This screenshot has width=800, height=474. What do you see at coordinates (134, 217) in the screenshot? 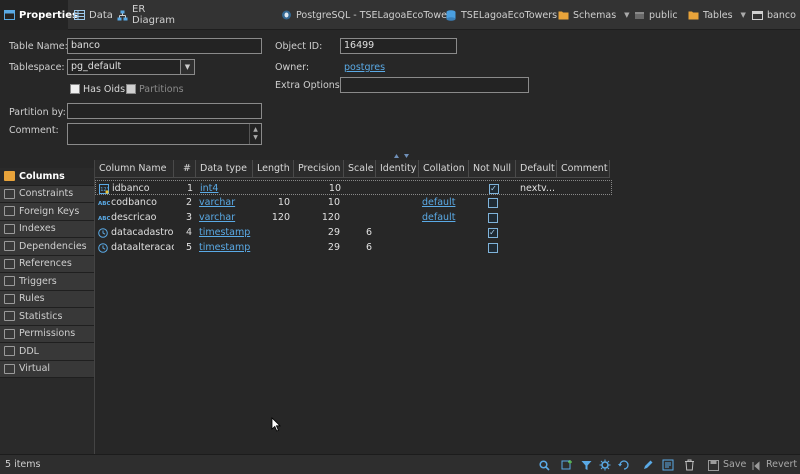
I see `cell-name: ABC descricao` at bounding box center [134, 217].